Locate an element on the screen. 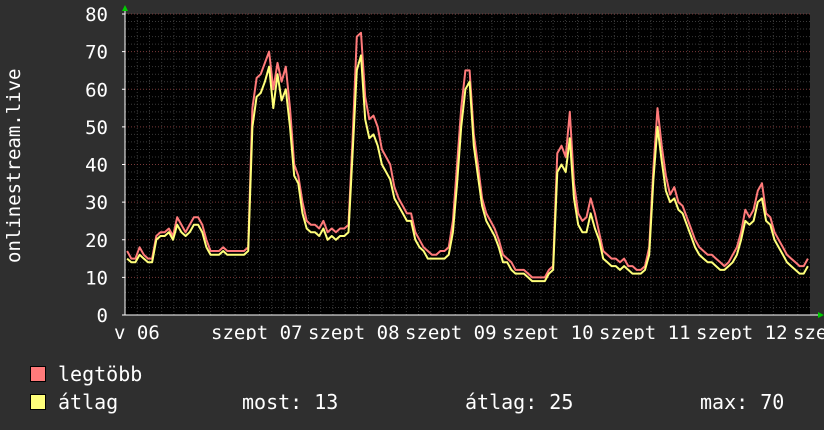 Image resolution: width=824 pixels, height=430 pixels. x-tick-label: szept 12 is located at coordinates (742, 331).